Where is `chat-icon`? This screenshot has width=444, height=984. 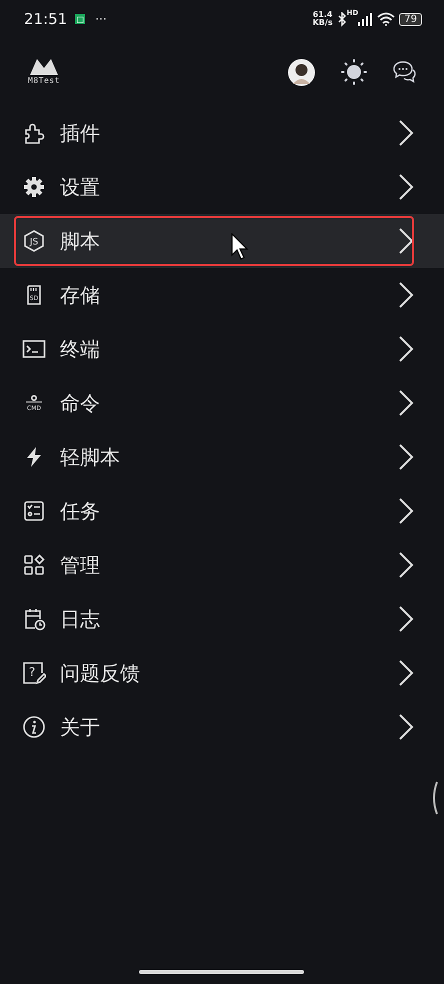 chat-icon is located at coordinates (404, 72).